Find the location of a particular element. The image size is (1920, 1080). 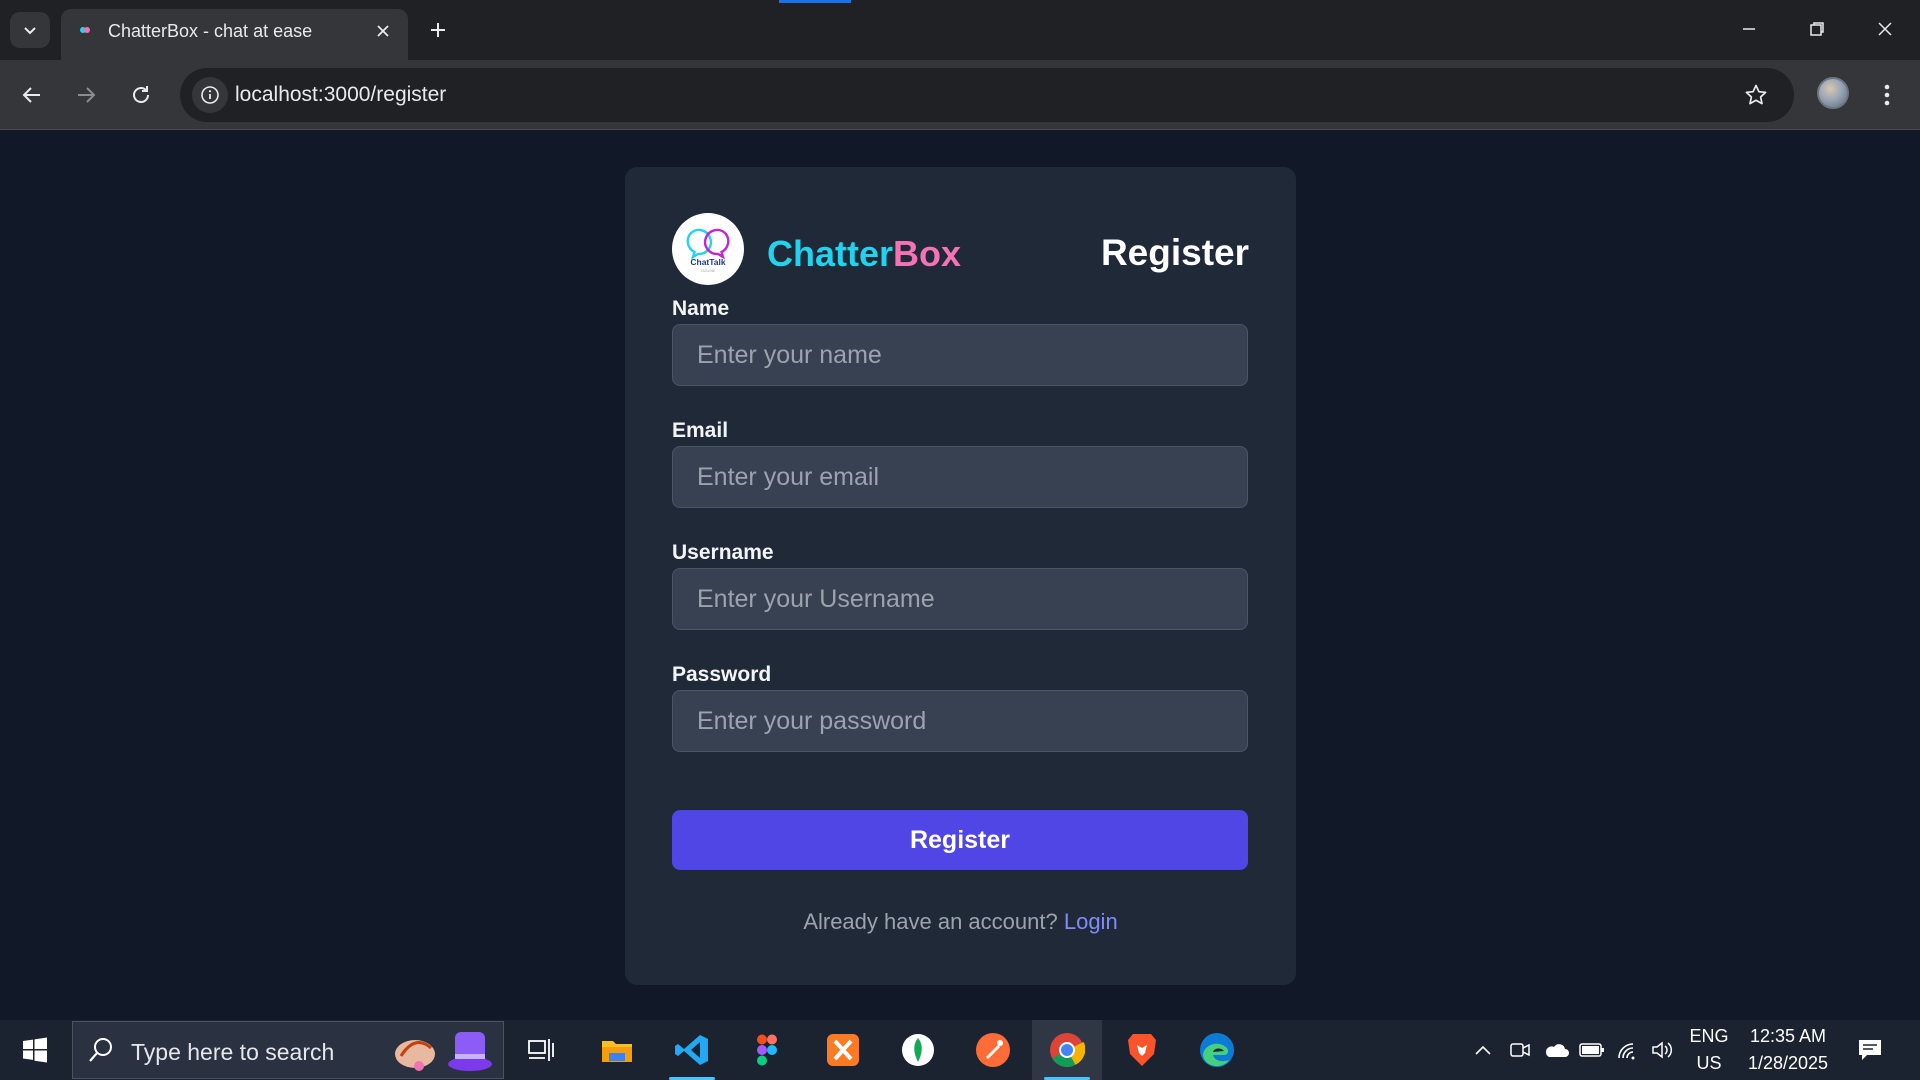

figma-taskbar-button is located at coordinates (767, 1050).